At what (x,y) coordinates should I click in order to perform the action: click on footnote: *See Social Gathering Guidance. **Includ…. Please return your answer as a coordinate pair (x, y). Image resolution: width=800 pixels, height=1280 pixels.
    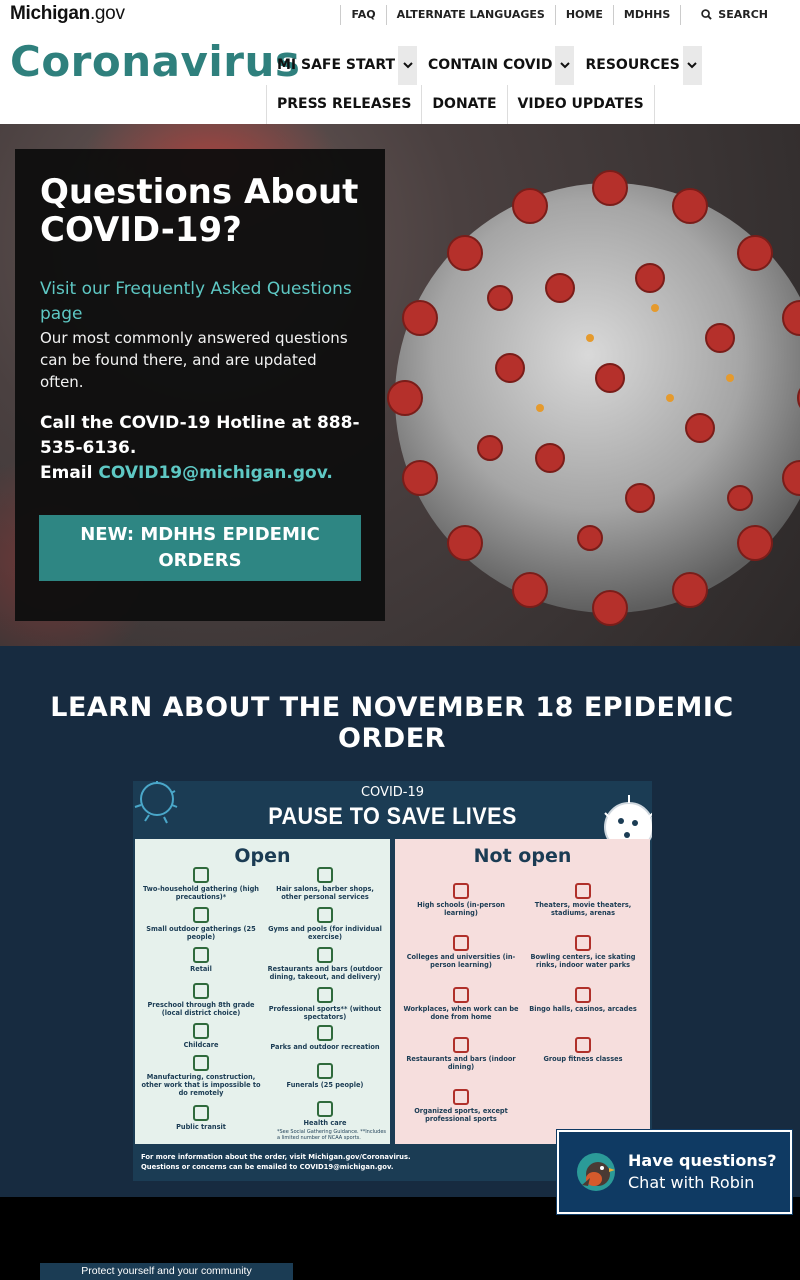
    Looking at the image, I should click on (331, 1135).